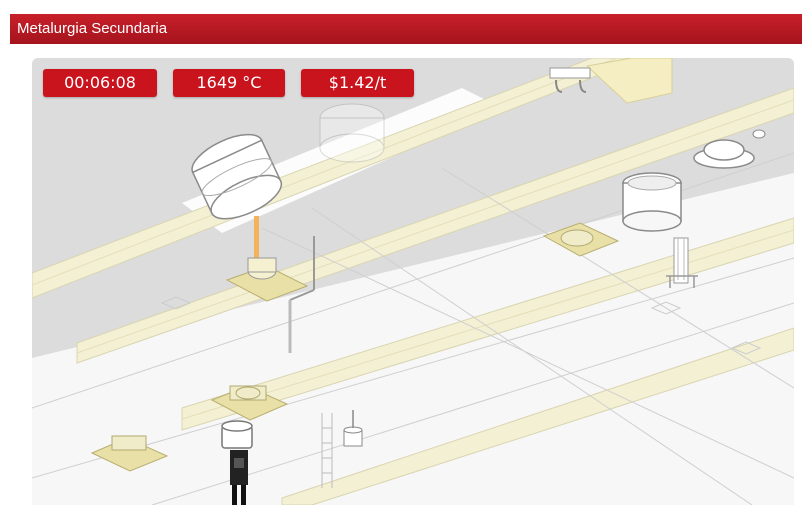 The width and height of the screenshot is (802, 505). What do you see at coordinates (352, 133) in the screenshot?
I see `converter-ghost` at bounding box center [352, 133].